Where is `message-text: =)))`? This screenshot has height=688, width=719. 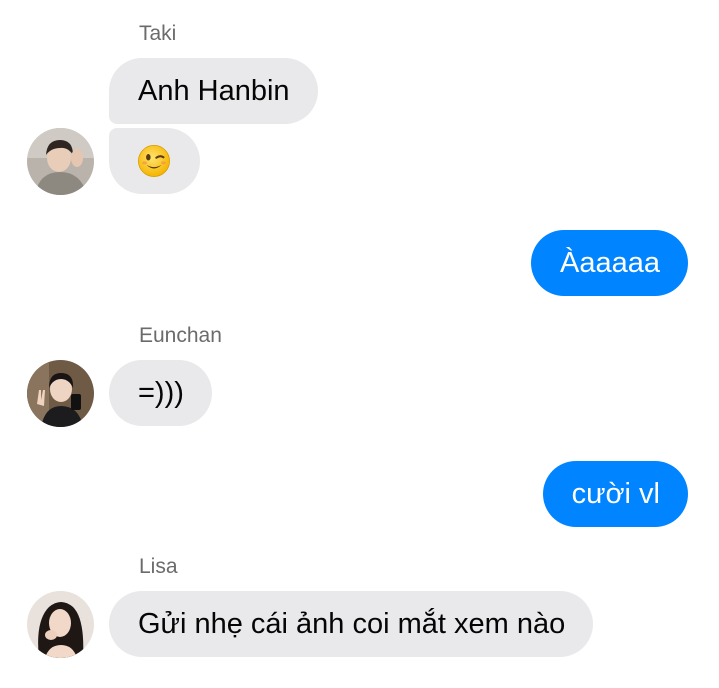 message-text: =))) is located at coordinates (161, 392).